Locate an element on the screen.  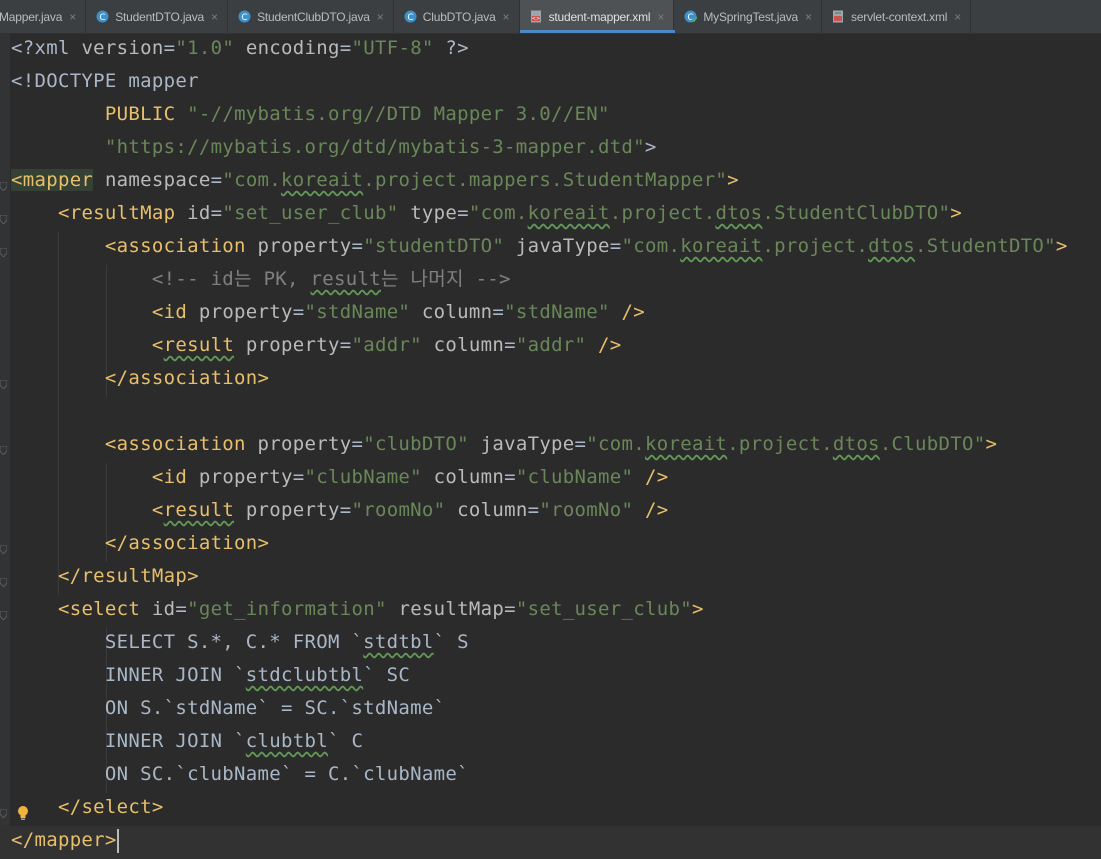
code-token: </mapper> is located at coordinates (64, 840).